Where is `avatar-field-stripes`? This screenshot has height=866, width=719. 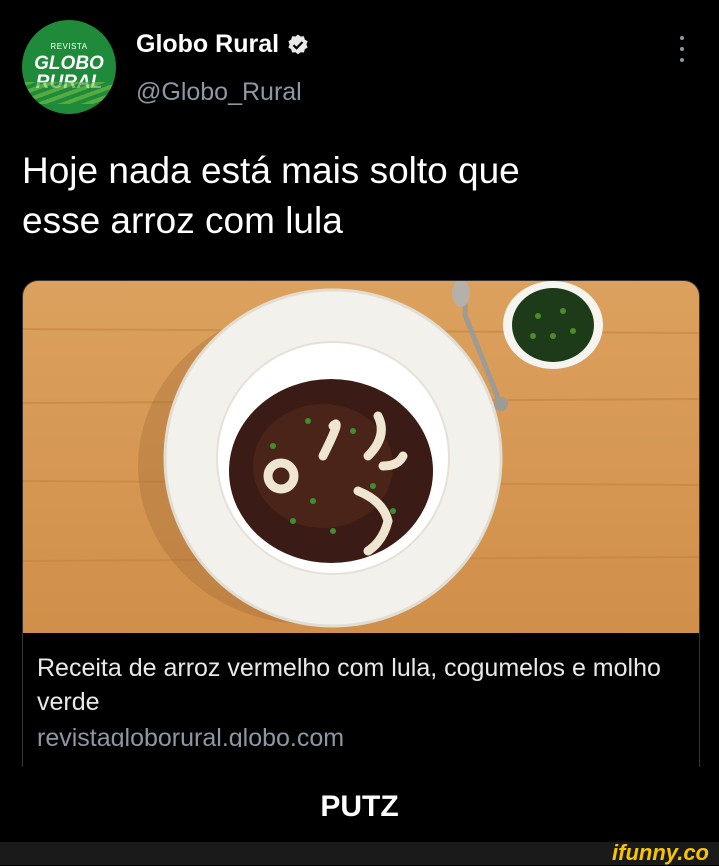
avatar-field-stripes is located at coordinates (69, 93).